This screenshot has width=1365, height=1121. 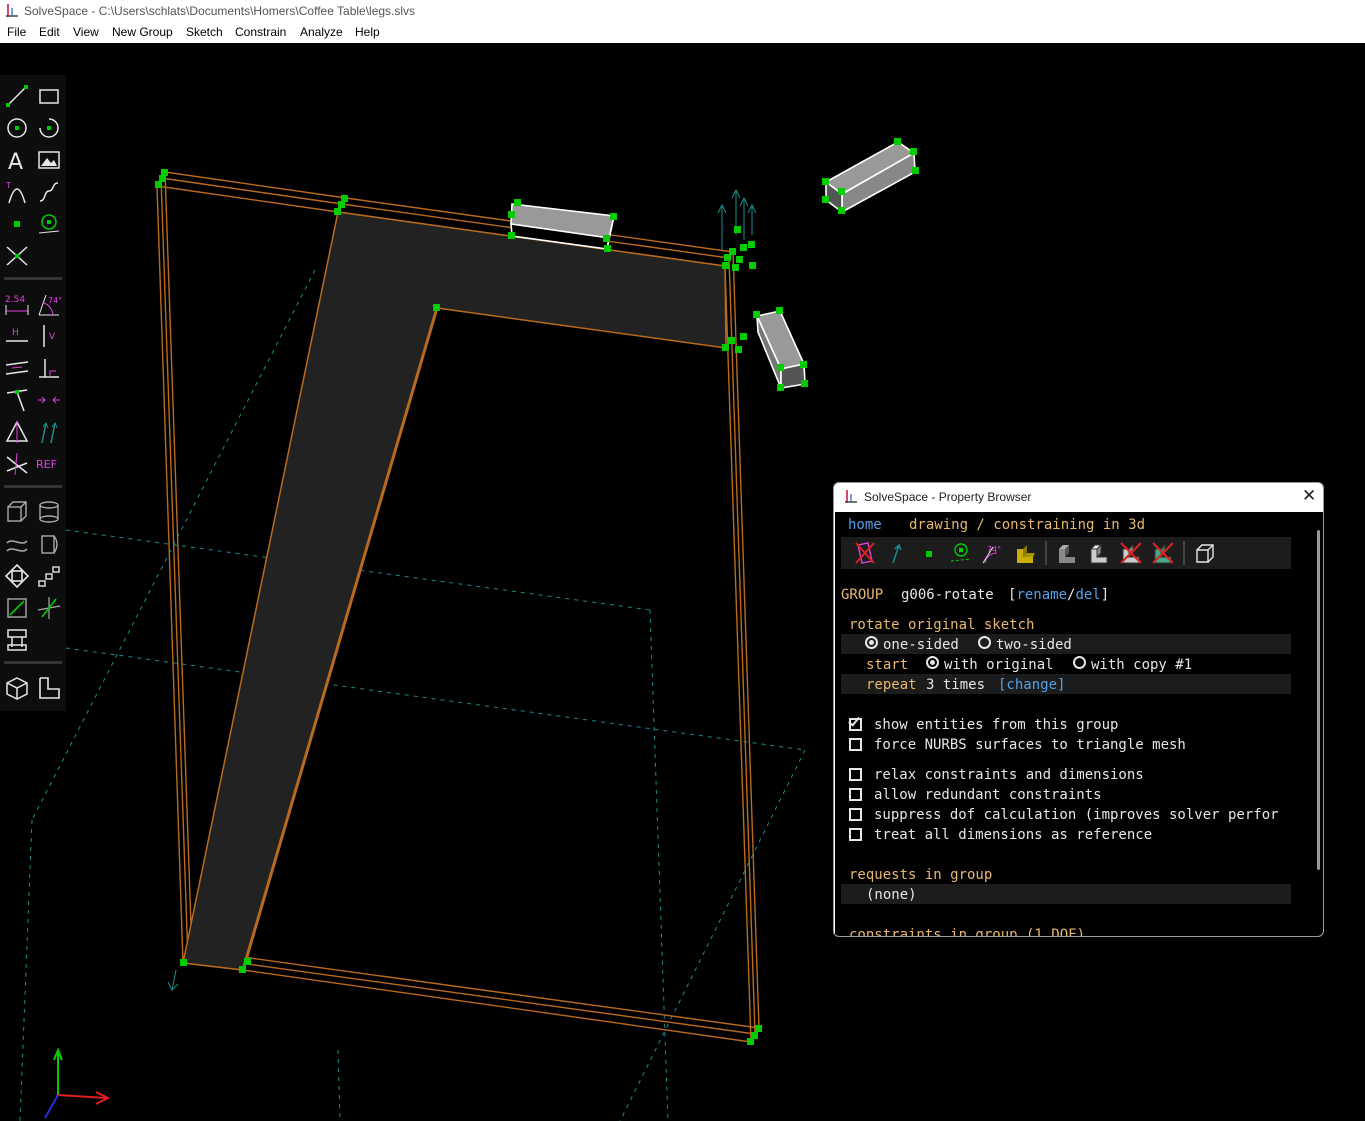 I want to click on horizontal-constraint-icon: H, so click(x=17, y=336).